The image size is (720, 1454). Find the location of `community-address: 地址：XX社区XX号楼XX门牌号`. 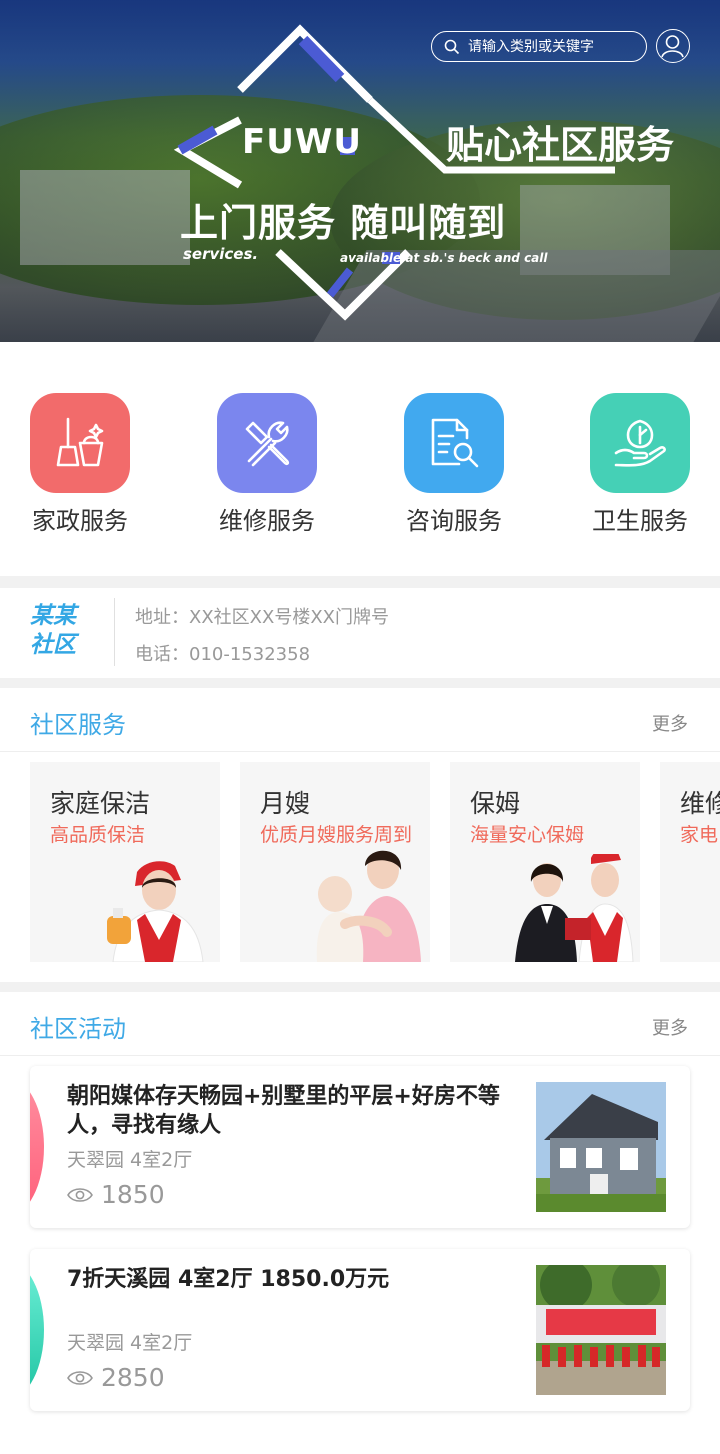

community-address: 地址：XX社区XX号楼XX门牌号 is located at coordinates (262, 617).